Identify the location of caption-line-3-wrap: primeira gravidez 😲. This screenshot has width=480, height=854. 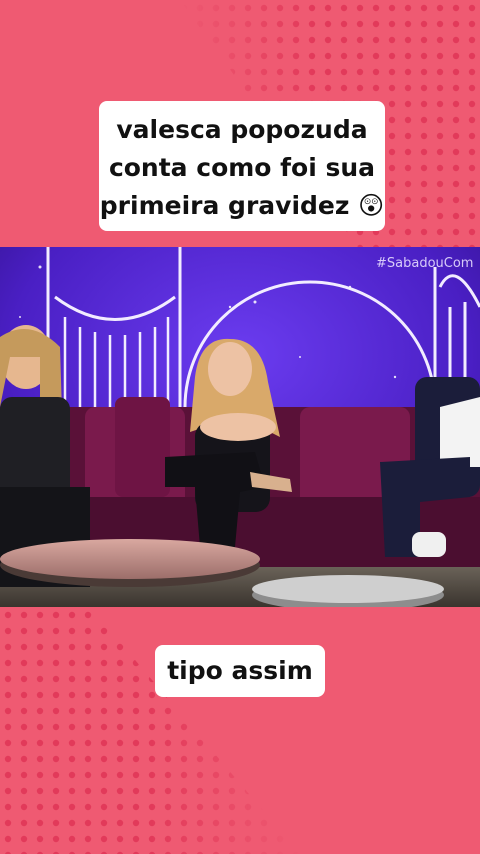
(242, 206).